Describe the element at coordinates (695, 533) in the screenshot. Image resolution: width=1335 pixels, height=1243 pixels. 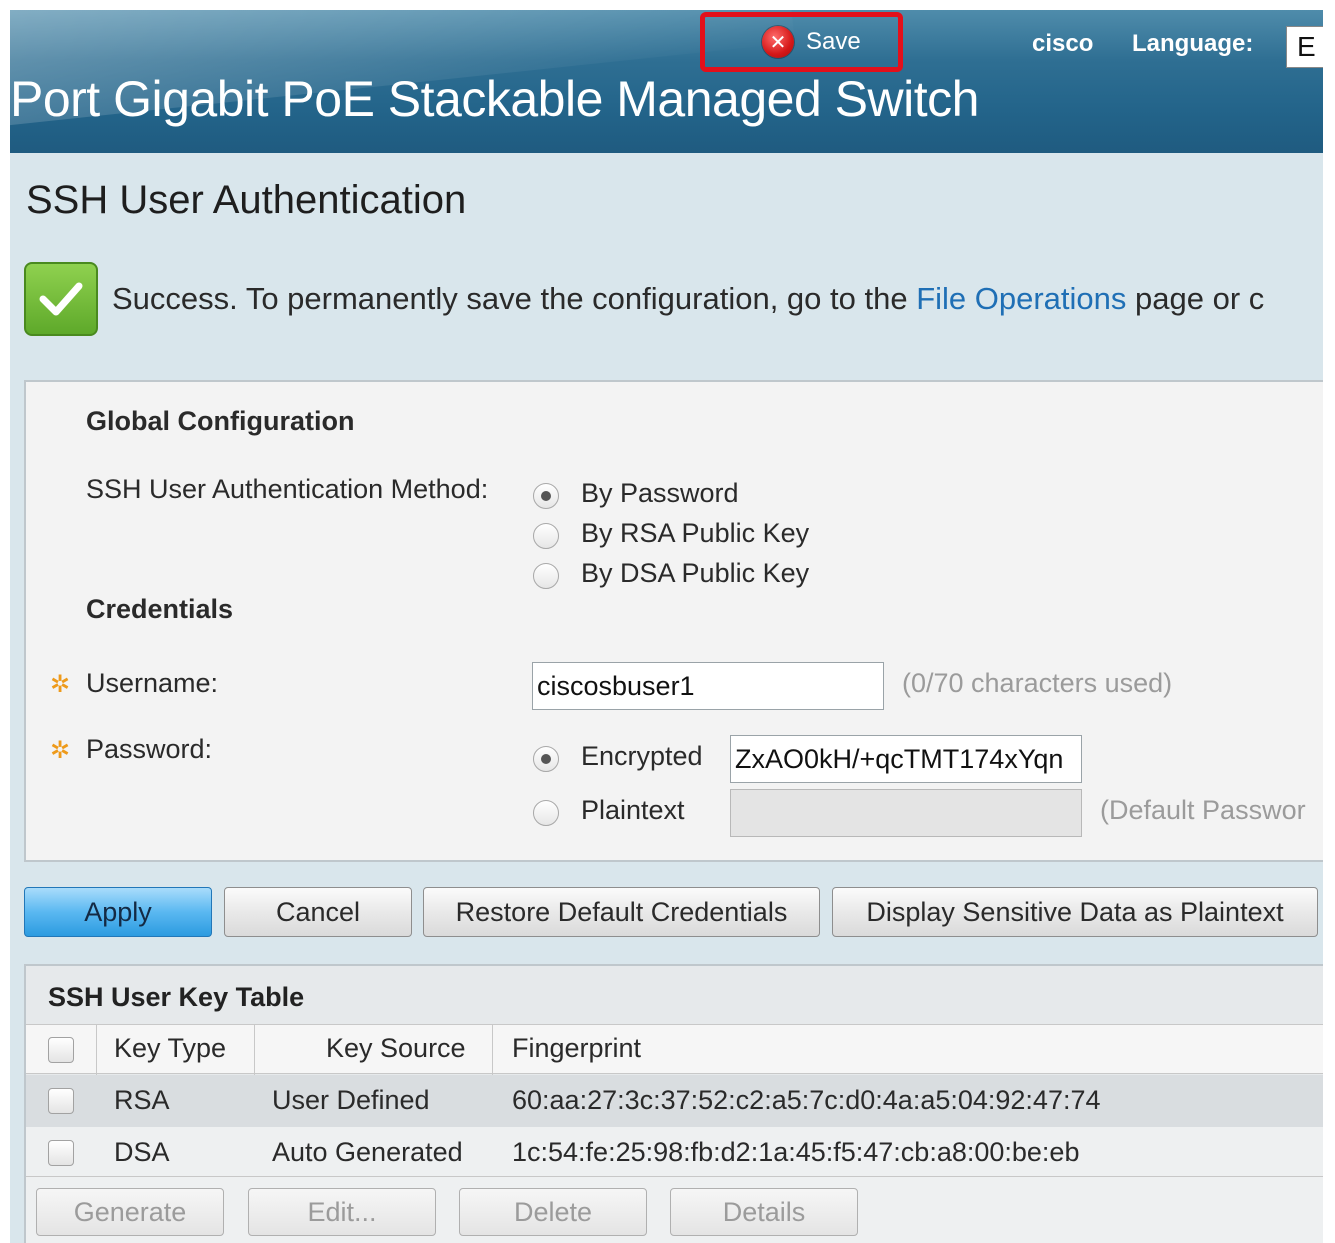
I see `radio-by-rsa-key-label: By RSA Public Key` at that location.